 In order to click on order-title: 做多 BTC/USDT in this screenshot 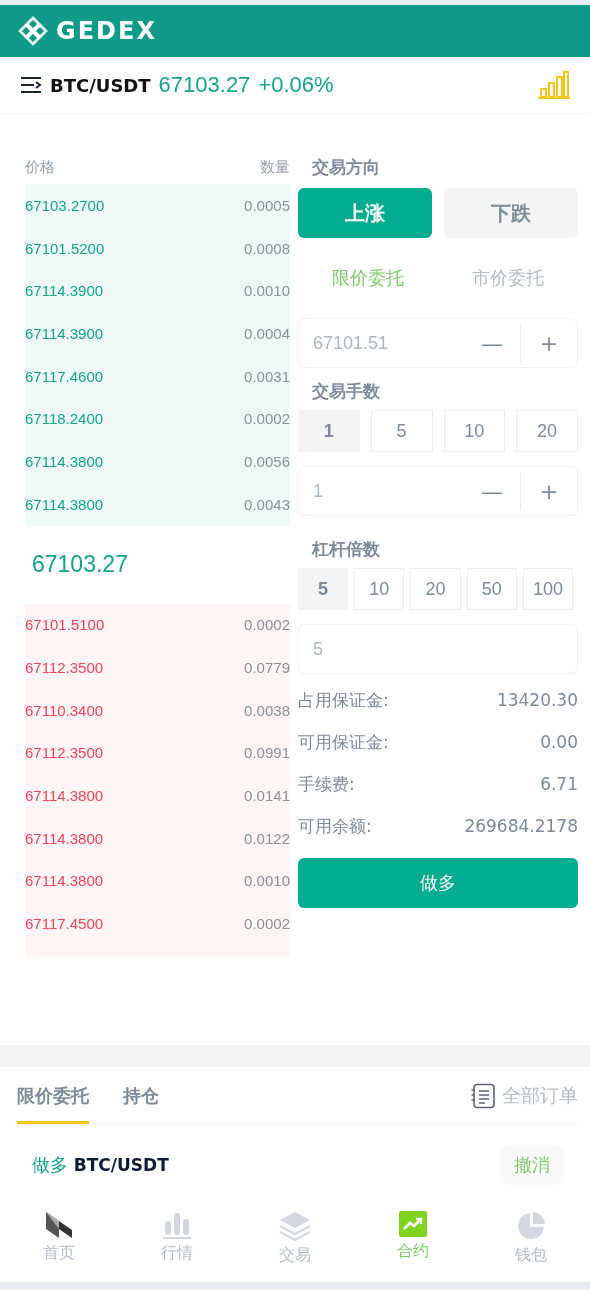, I will do `click(100, 1165)`.